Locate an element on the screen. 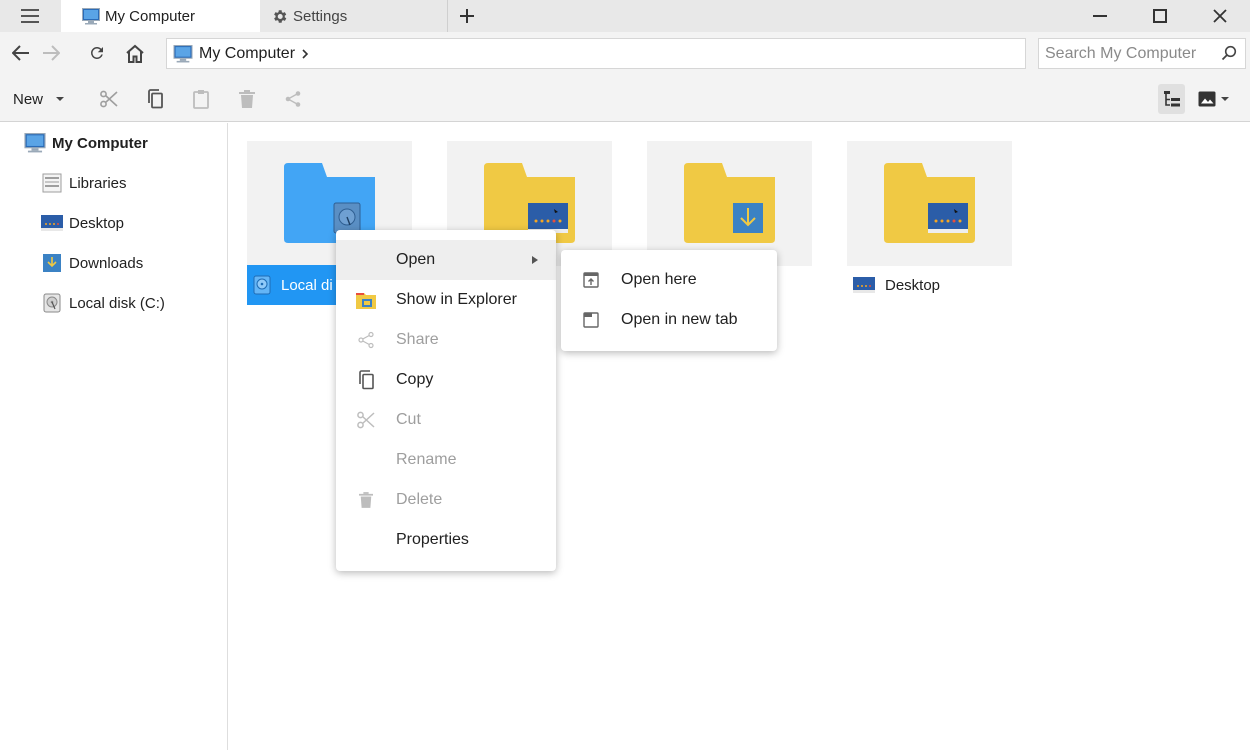 The height and width of the screenshot is (750, 1250). maximize-icon is located at coordinates (1160, 16).